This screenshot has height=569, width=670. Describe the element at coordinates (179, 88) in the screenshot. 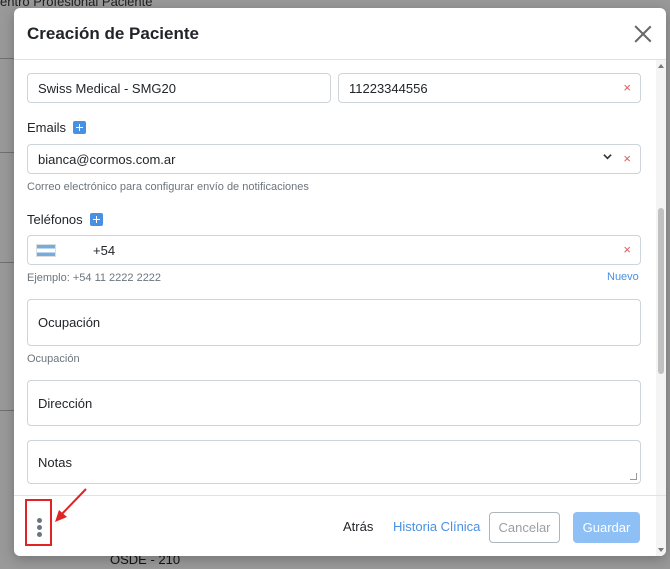

I see `insurance-field: Swiss Medical - SMG20` at that location.